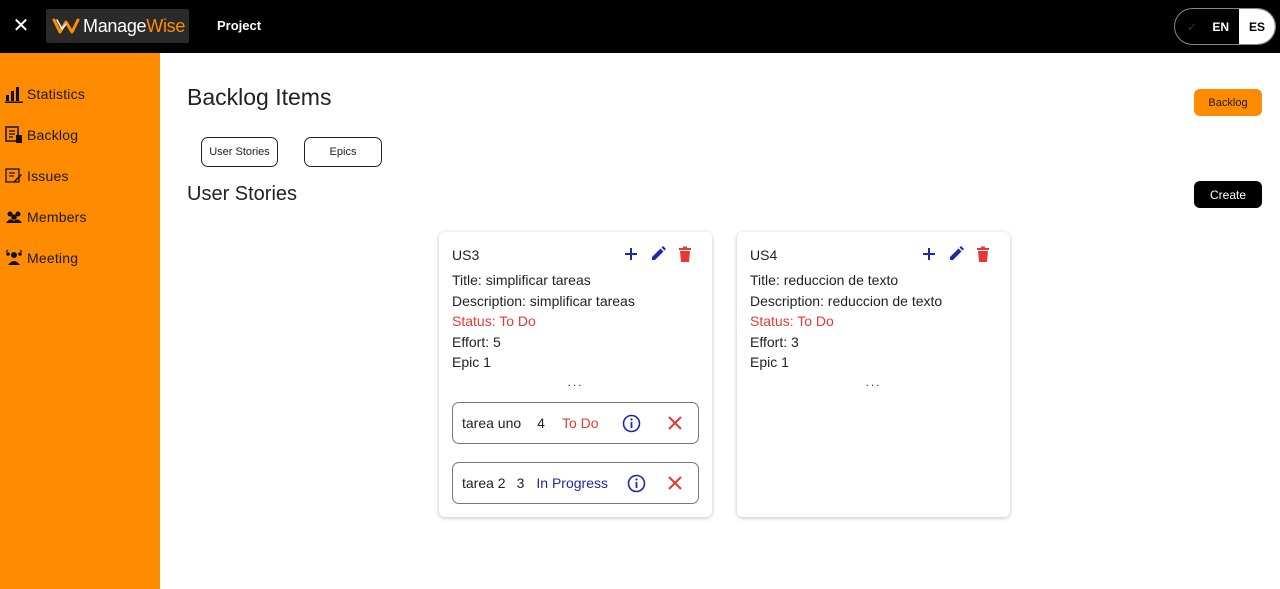 This screenshot has height=589, width=1280. What do you see at coordinates (21, 26) in the screenshot?
I see `close-icon: ✕` at bounding box center [21, 26].